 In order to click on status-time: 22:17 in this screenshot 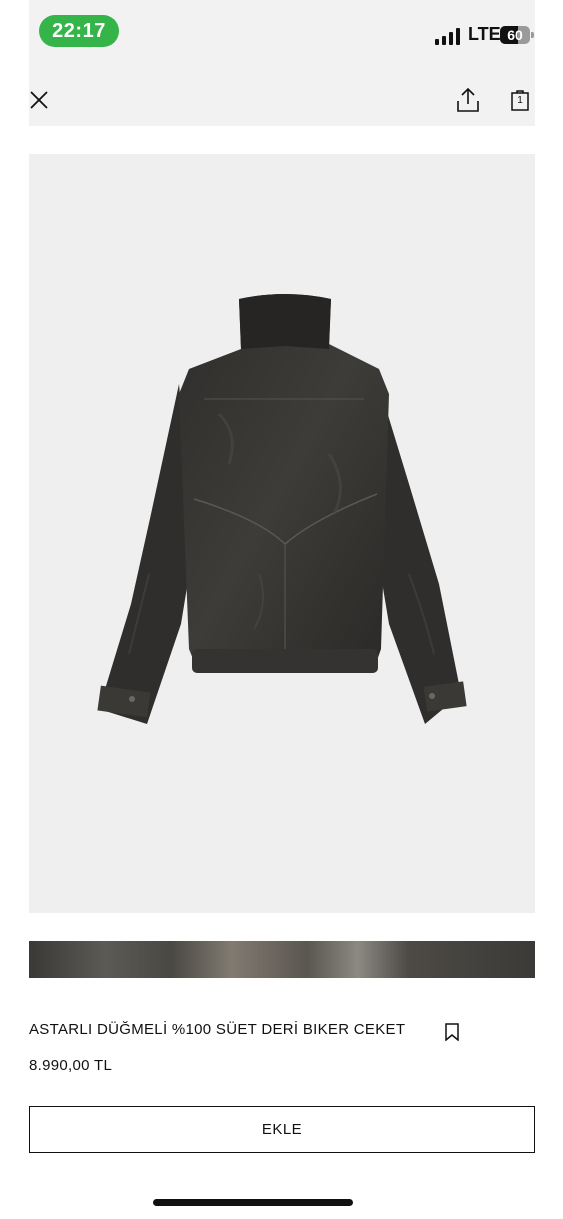, I will do `click(79, 31)`.